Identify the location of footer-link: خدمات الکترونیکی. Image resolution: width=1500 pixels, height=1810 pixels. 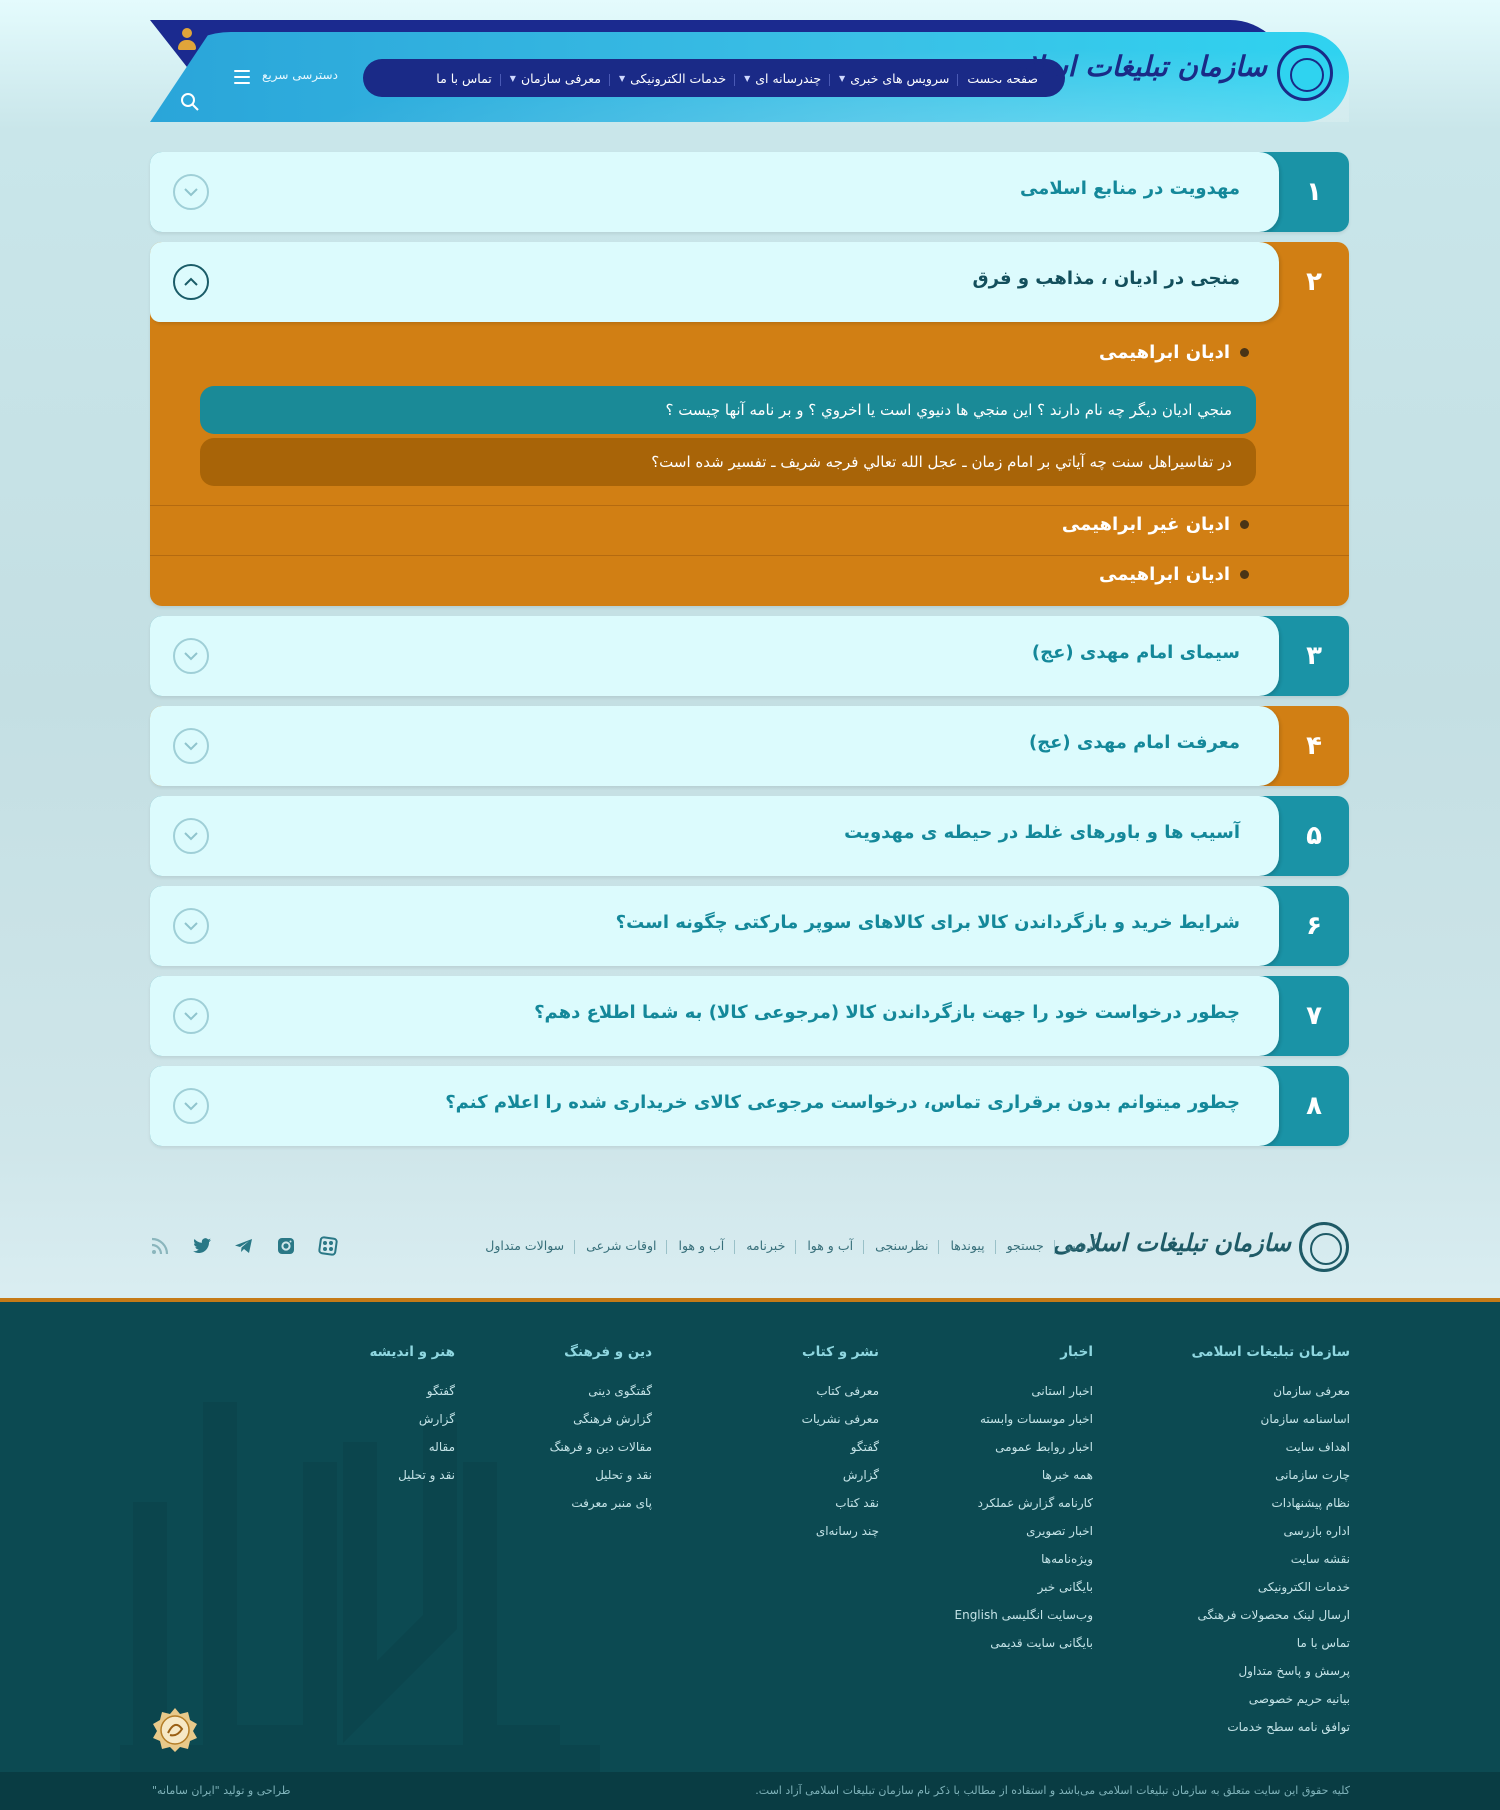
(1271, 1587).